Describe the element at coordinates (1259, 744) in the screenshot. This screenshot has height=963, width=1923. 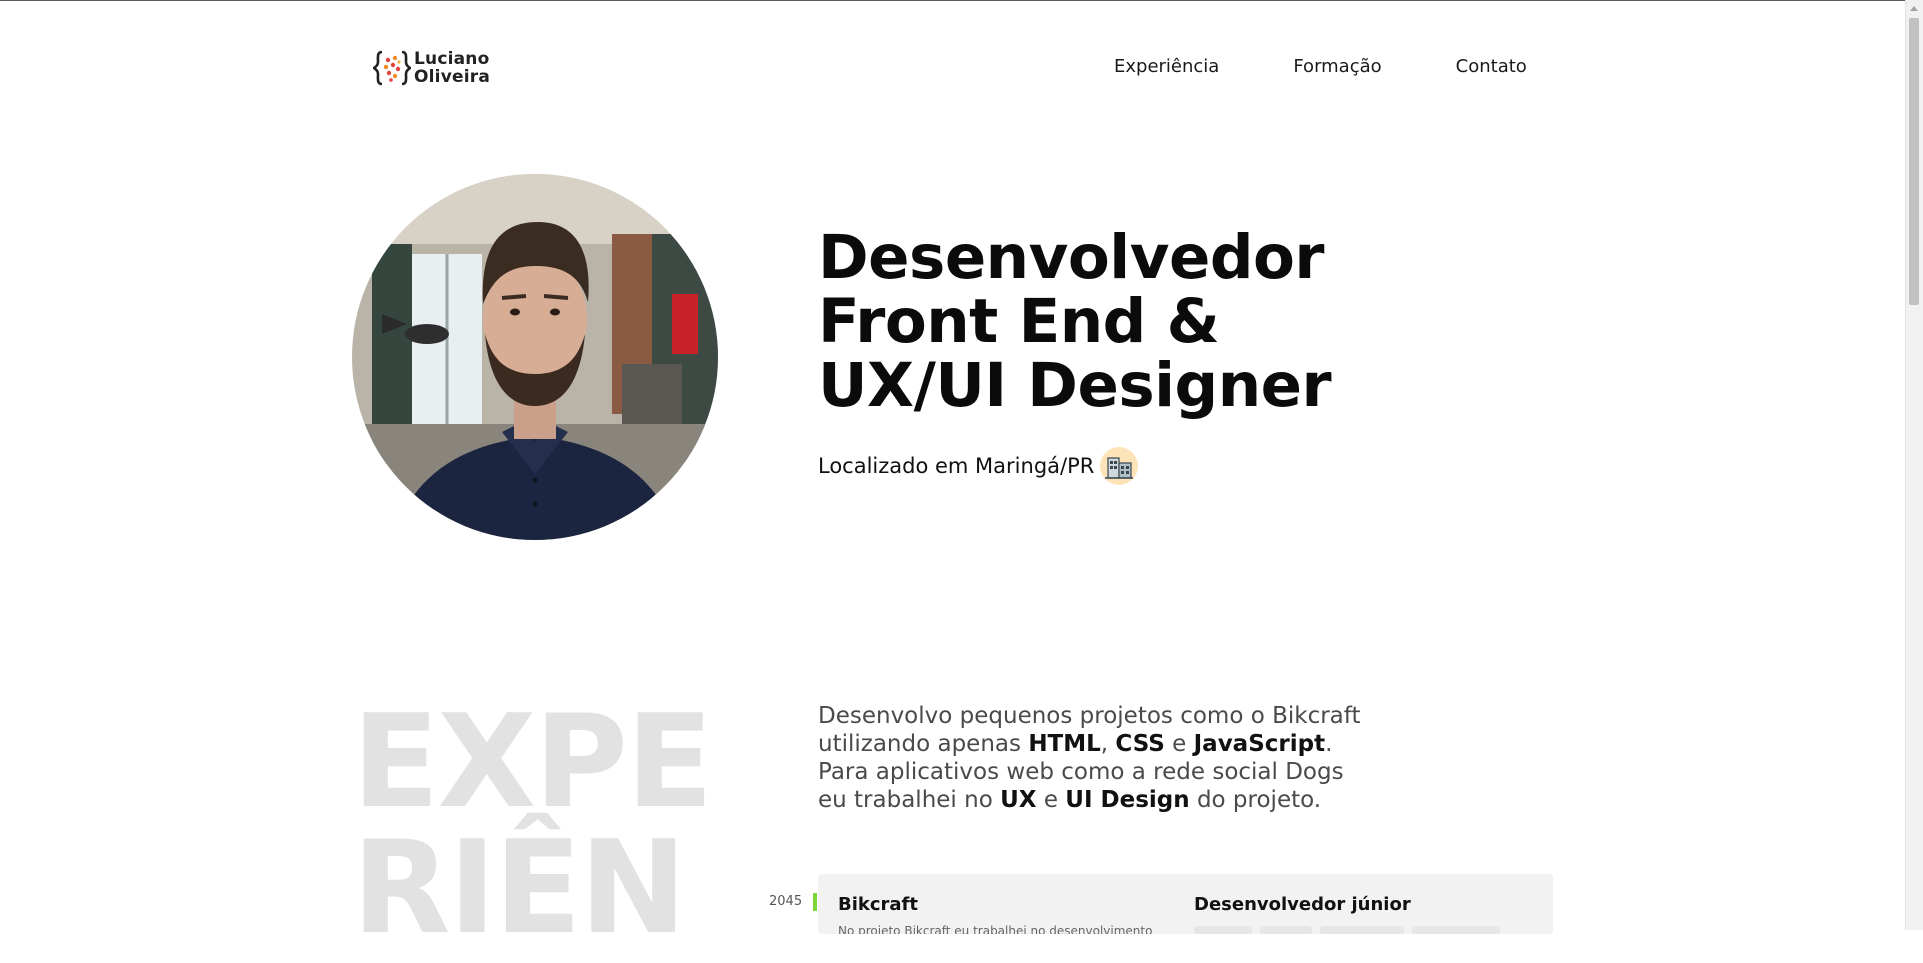
I see `intro-tech-javascript: JavaScript` at that location.